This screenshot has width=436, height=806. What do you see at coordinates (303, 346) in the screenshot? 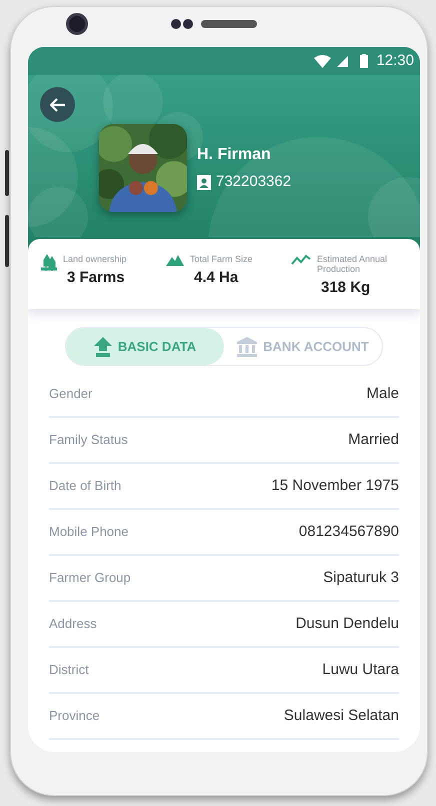
I see `tab: BANK ACCOUNT` at bounding box center [303, 346].